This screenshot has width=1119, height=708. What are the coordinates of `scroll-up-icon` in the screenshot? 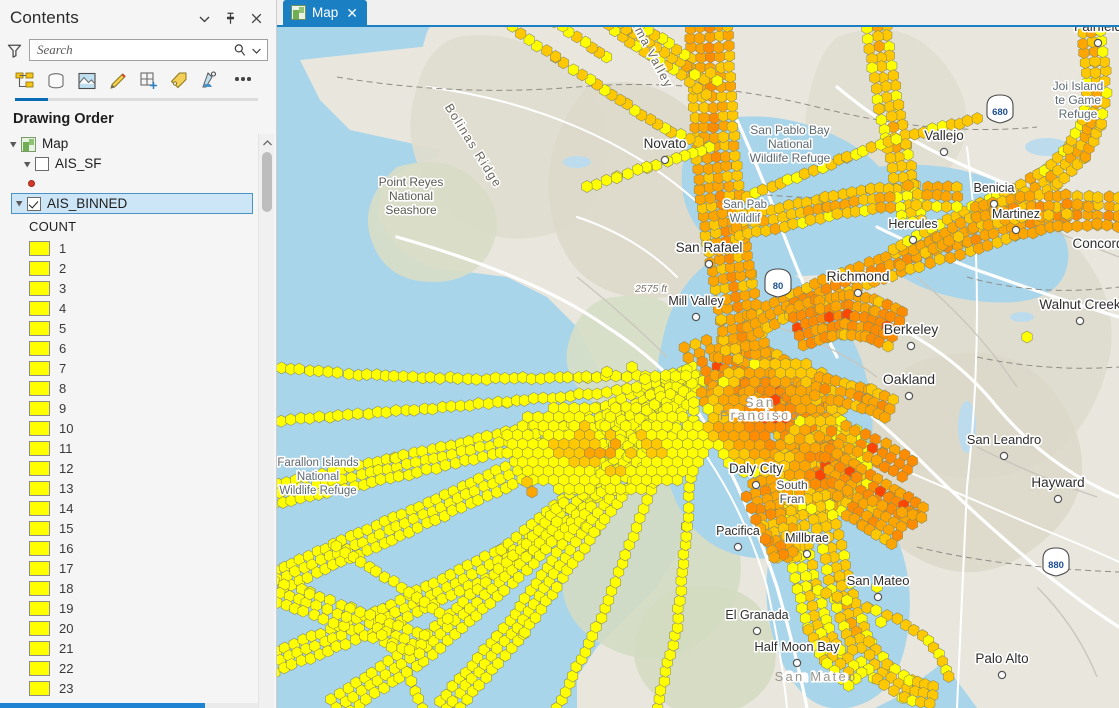 It's located at (267, 143).